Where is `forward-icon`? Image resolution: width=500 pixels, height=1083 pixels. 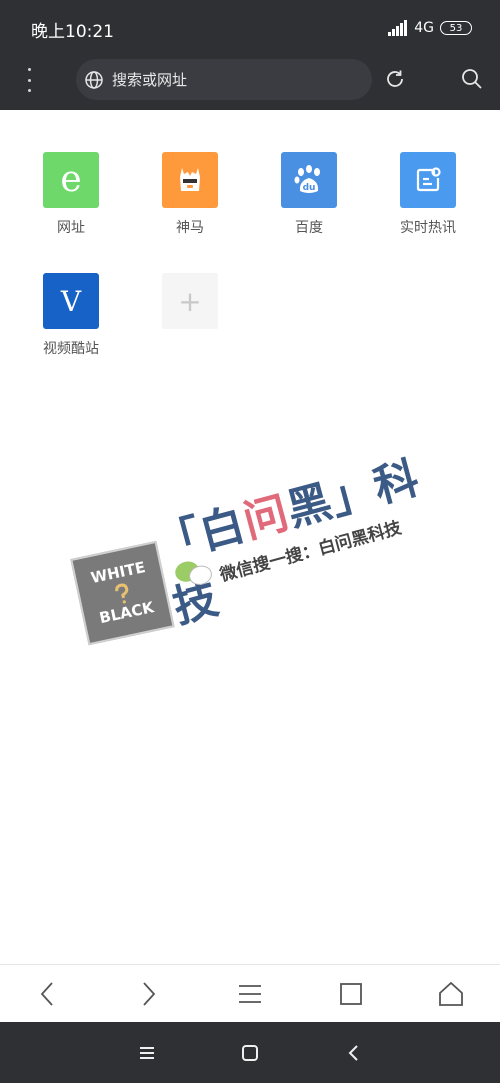 forward-icon is located at coordinates (148, 994).